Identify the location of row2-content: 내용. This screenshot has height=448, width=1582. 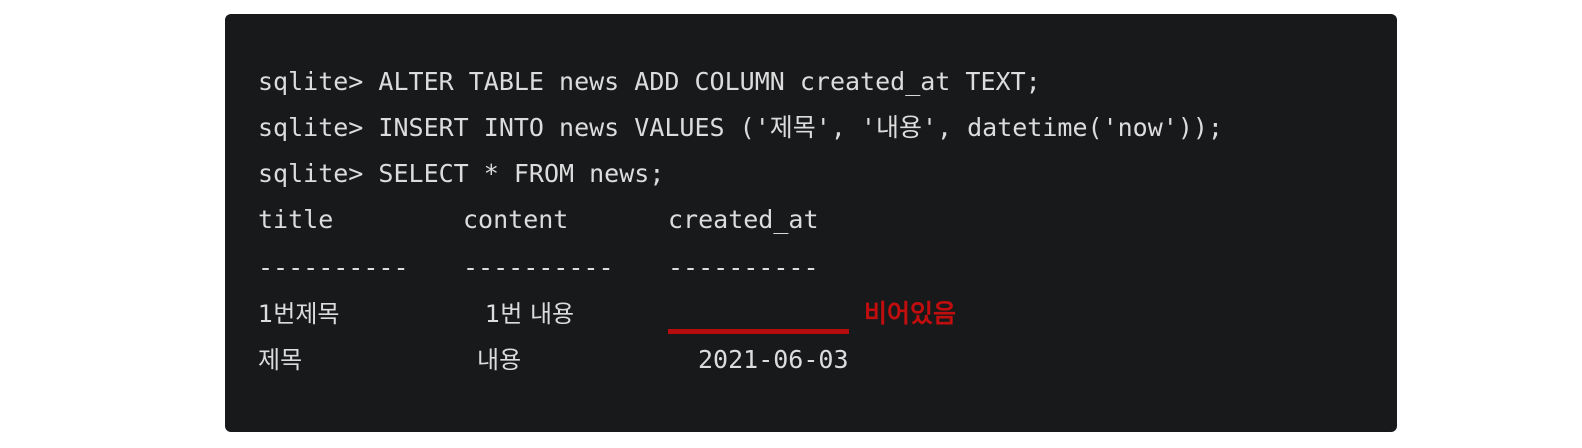
(499, 360).